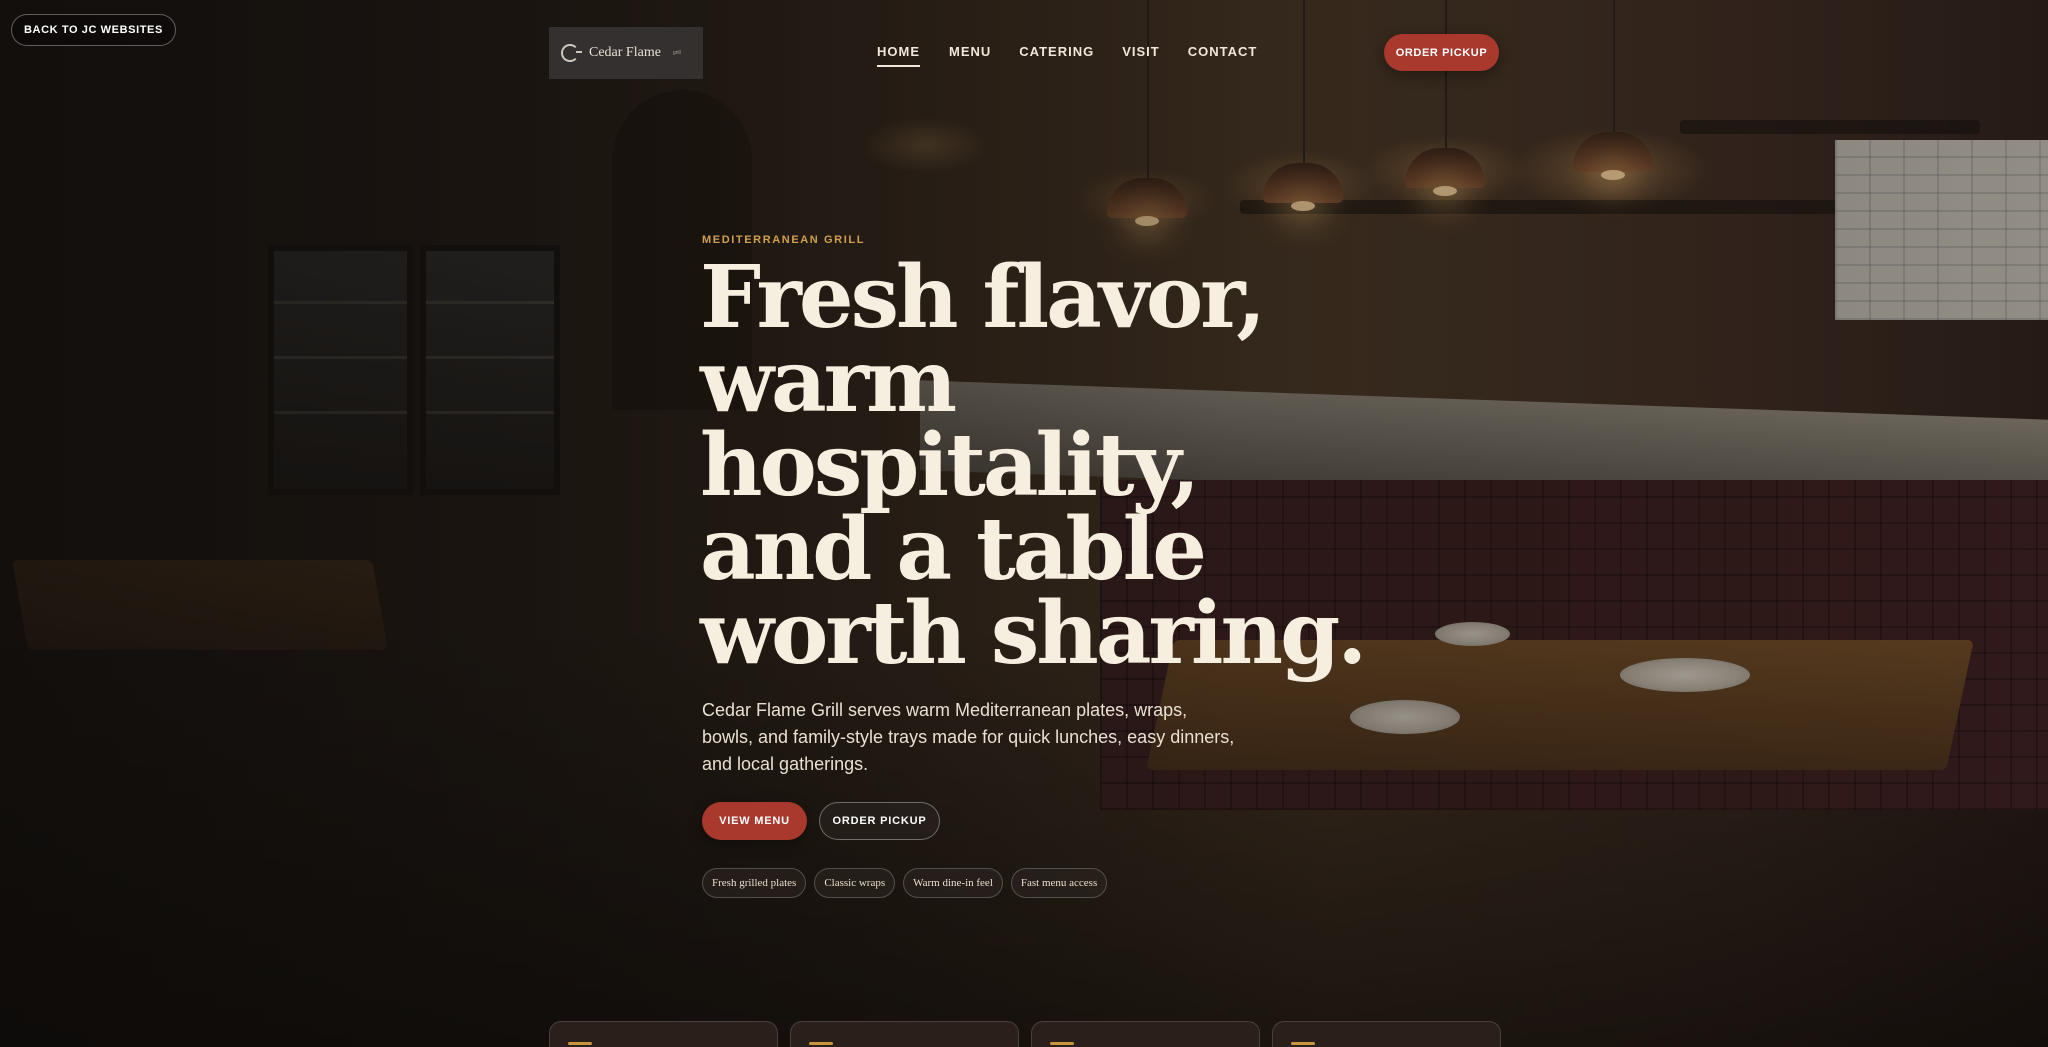 The width and height of the screenshot is (2048, 1047). What do you see at coordinates (953, 549) in the screenshot?
I see `headline-line: and a table` at bounding box center [953, 549].